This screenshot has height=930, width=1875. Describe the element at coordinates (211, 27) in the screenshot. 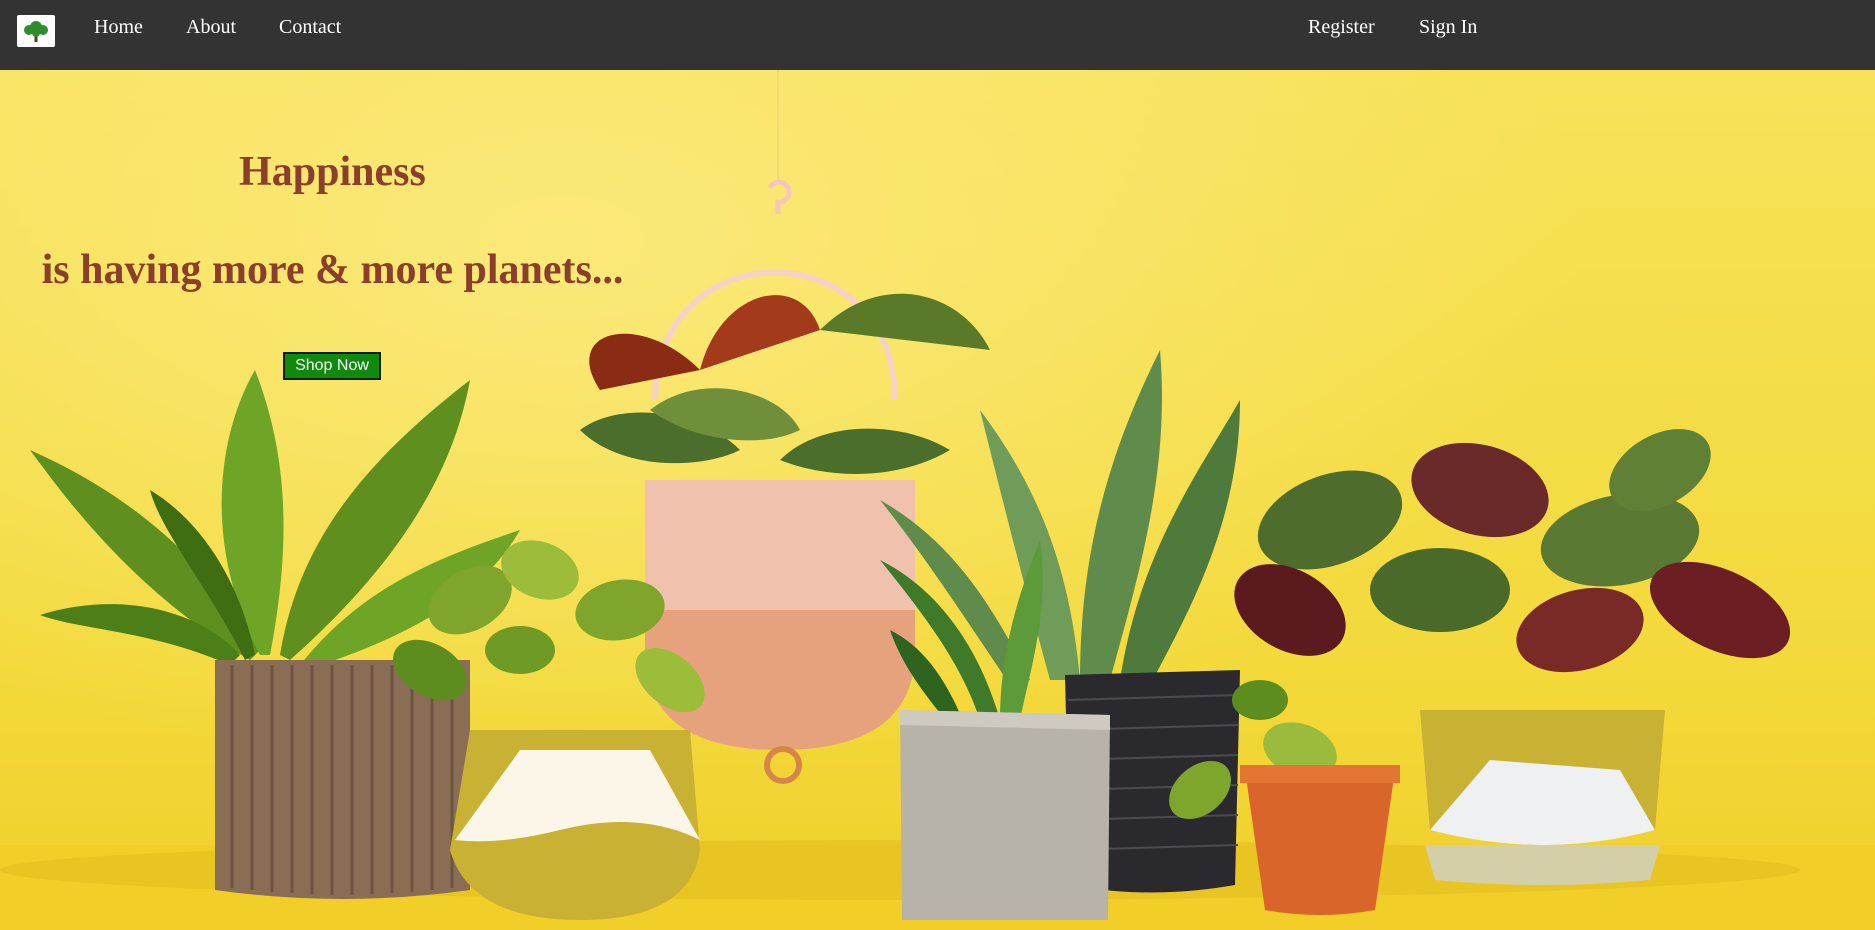

I see `nav-link-about: About` at that location.